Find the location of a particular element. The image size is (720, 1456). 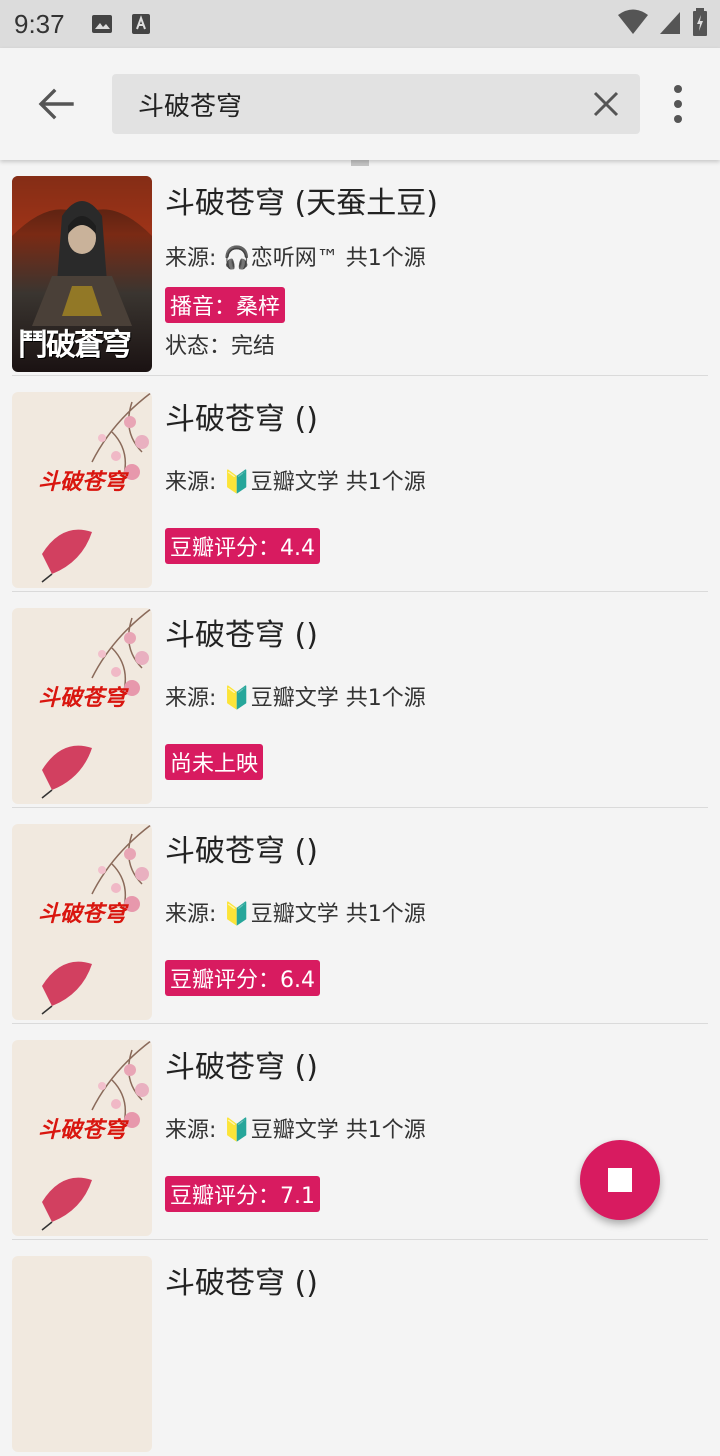

item-state: 状态：完结 is located at coordinates (220, 346).